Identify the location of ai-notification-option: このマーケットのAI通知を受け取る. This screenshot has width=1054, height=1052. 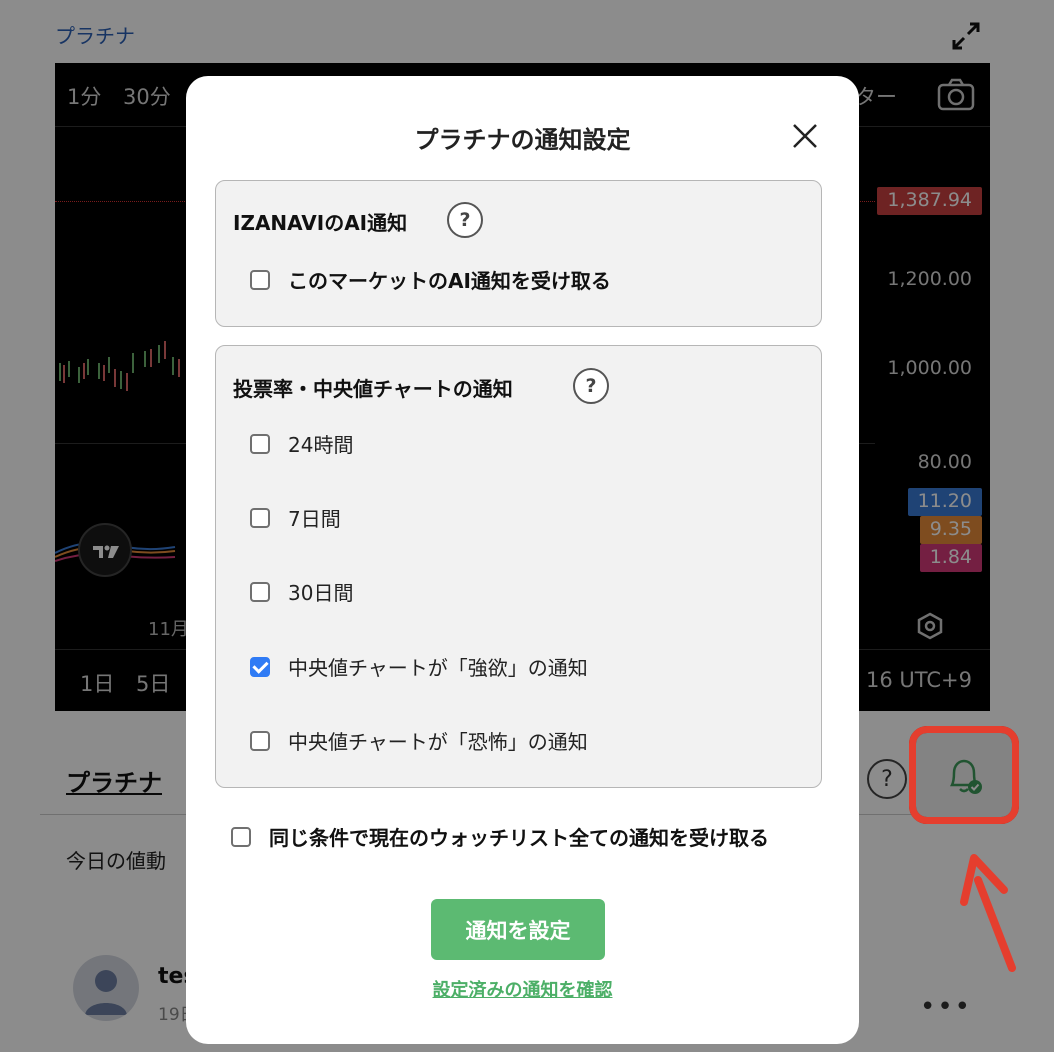
(430, 279).